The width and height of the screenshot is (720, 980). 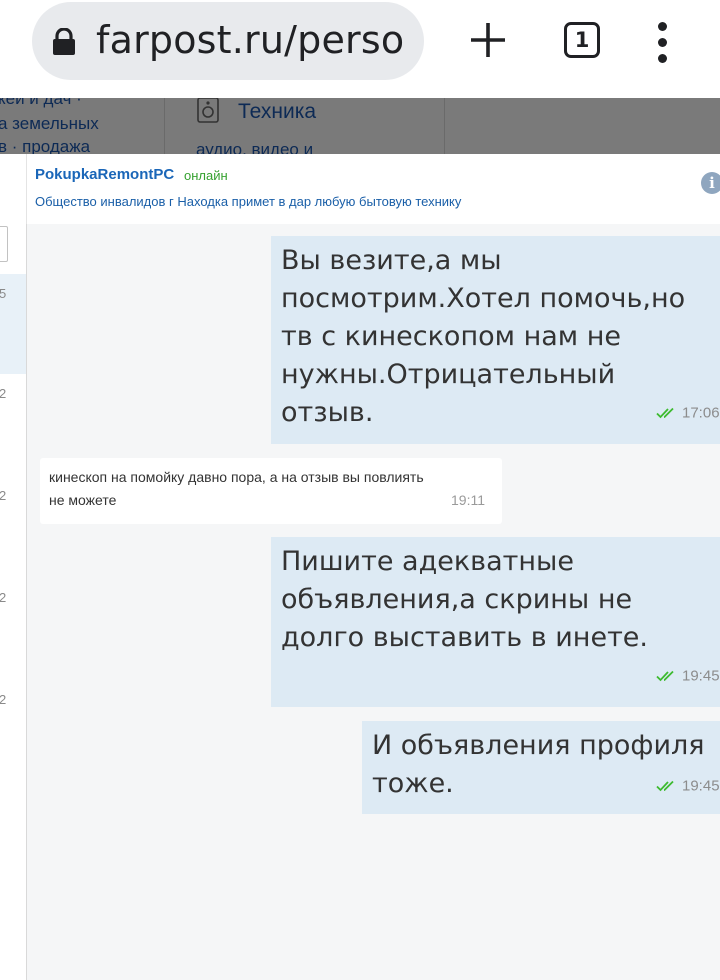 What do you see at coordinates (255, 147) in the screenshot?
I see `background-category-subtitle: аудио, видео и` at bounding box center [255, 147].